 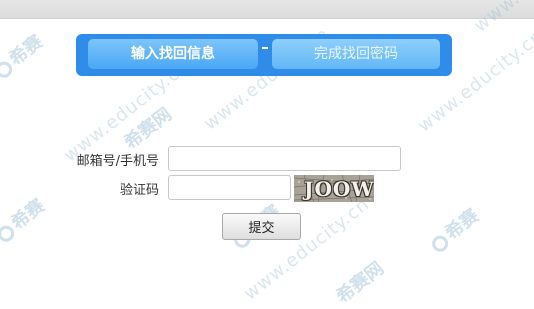 What do you see at coordinates (229, 187) in the screenshot?
I see `captcha-input` at bounding box center [229, 187].